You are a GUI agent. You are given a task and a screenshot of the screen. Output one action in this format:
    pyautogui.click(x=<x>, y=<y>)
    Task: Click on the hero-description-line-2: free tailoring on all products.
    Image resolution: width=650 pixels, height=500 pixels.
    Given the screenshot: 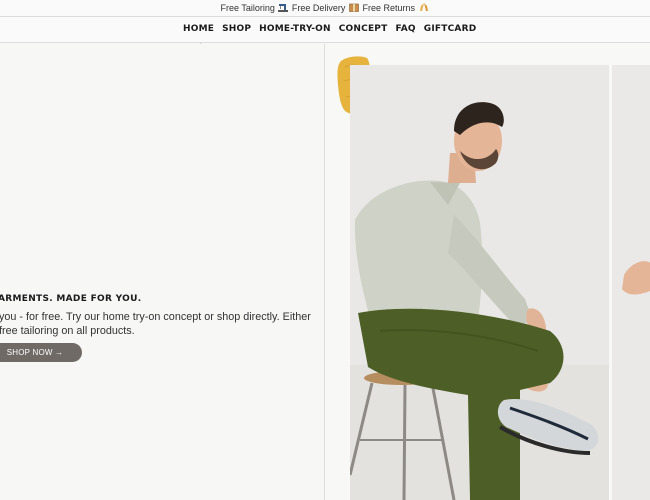 What is the action you would take?
    pyautogui.click(x=67, y=331)
    